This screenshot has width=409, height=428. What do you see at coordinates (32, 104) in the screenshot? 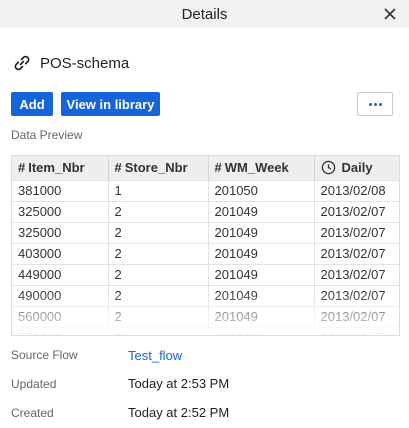
I see `add-button: Add` at bounding box center [32, 104].